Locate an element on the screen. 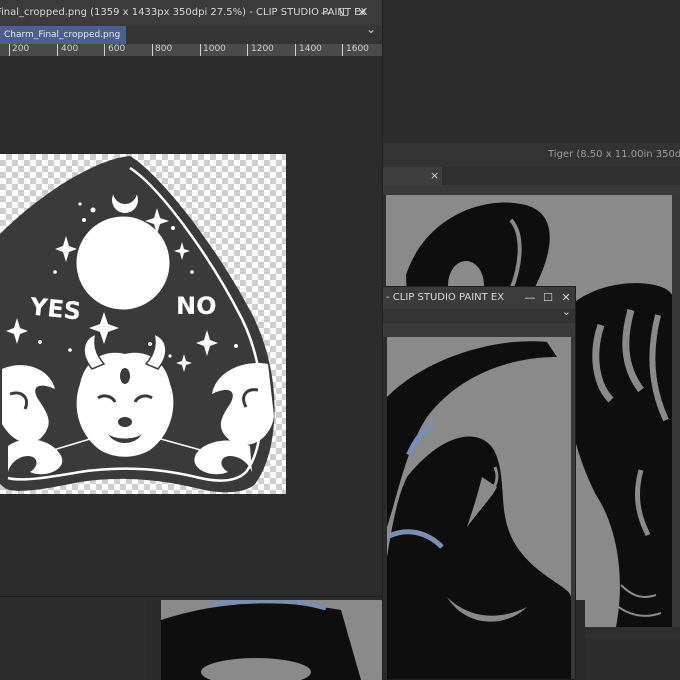  charm-tab-menu-chevron-down-icon: ⌄ is located at coordinates (371, 29).